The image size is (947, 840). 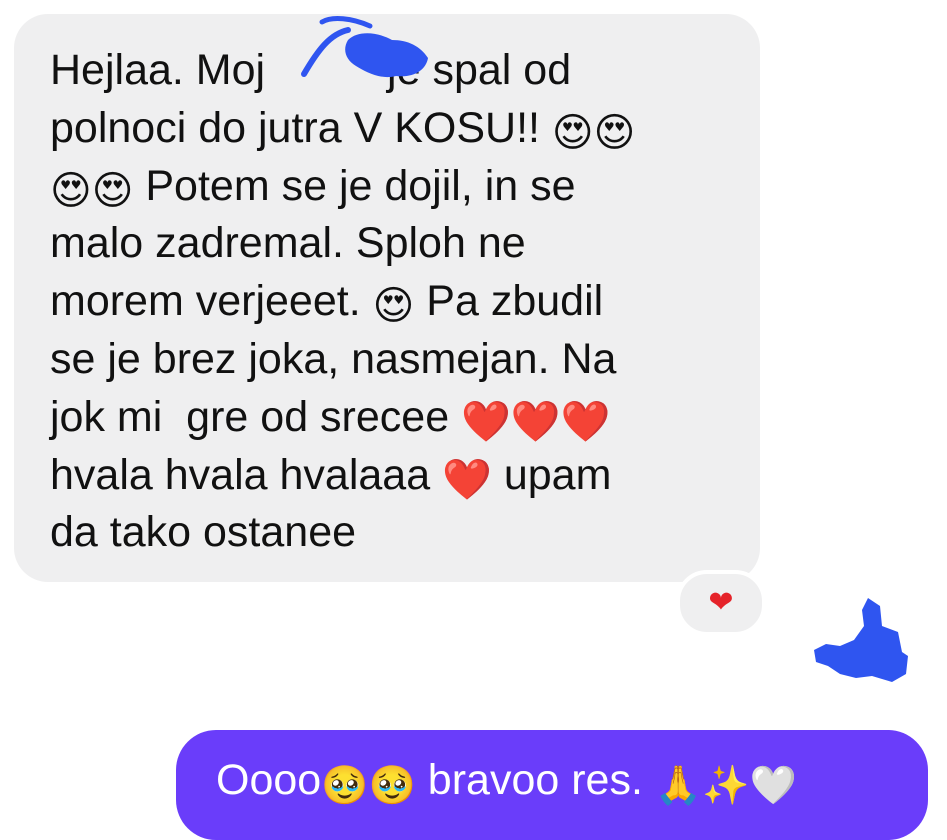 I want to click on message-line-7: jok mi gre od srecee ❤️❤️❤️, so click(x=395, y=418).